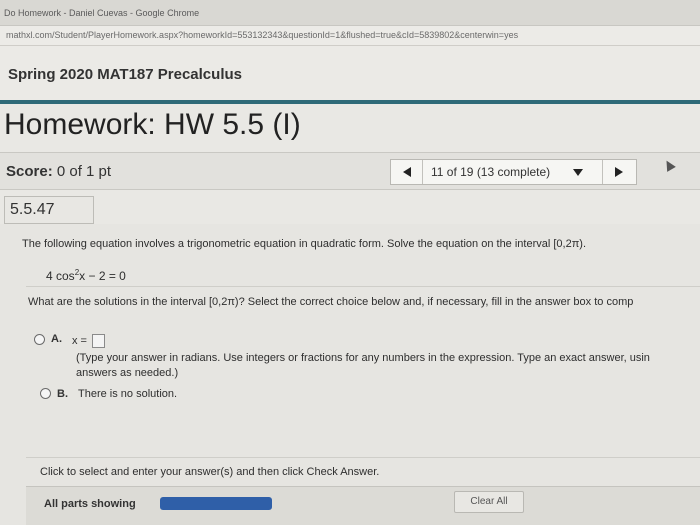  Describe the element at coordinates (363, 505) in the screenshot. I see `bottom-bar: All parts showing Clear All` at that location.